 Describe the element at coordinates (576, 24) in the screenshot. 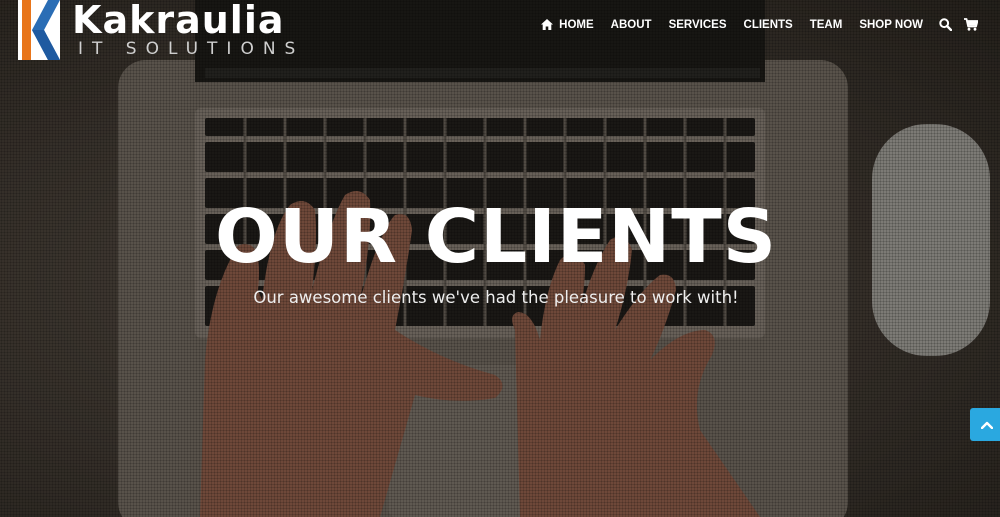

I see `nav-home-label: HOME` at that location.